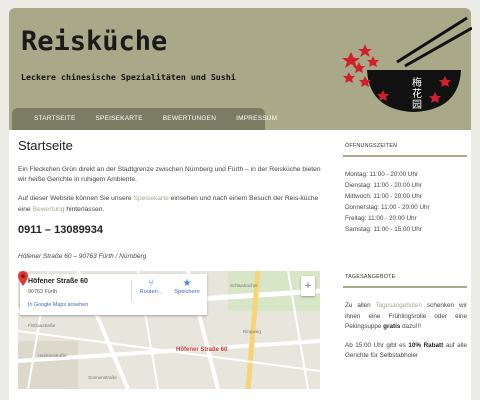  Describe the element at coordinates (360, 306) in the screenshot. I see `special1-text-1: Zu allen` at that location.